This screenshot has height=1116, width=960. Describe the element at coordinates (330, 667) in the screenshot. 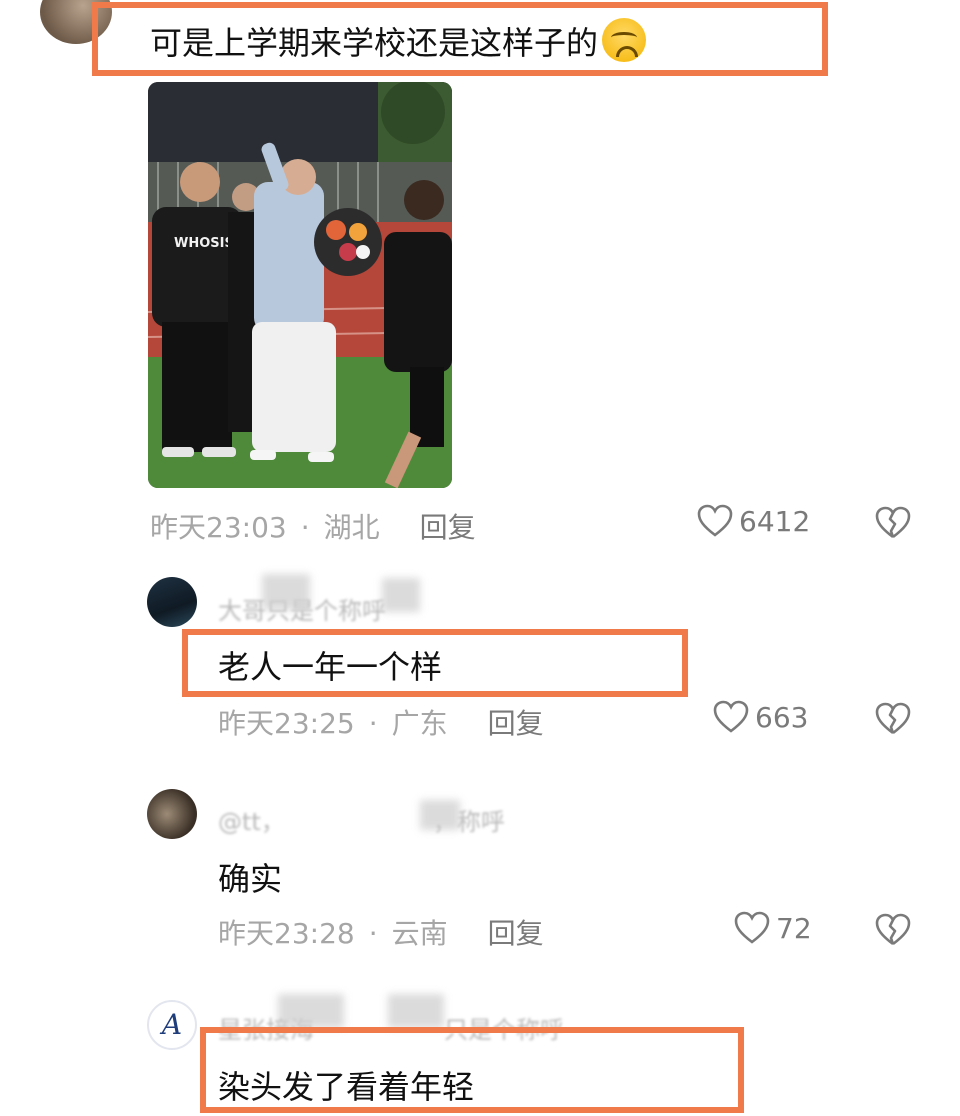

I see `comment-text: 老人一年一个样` at that location.